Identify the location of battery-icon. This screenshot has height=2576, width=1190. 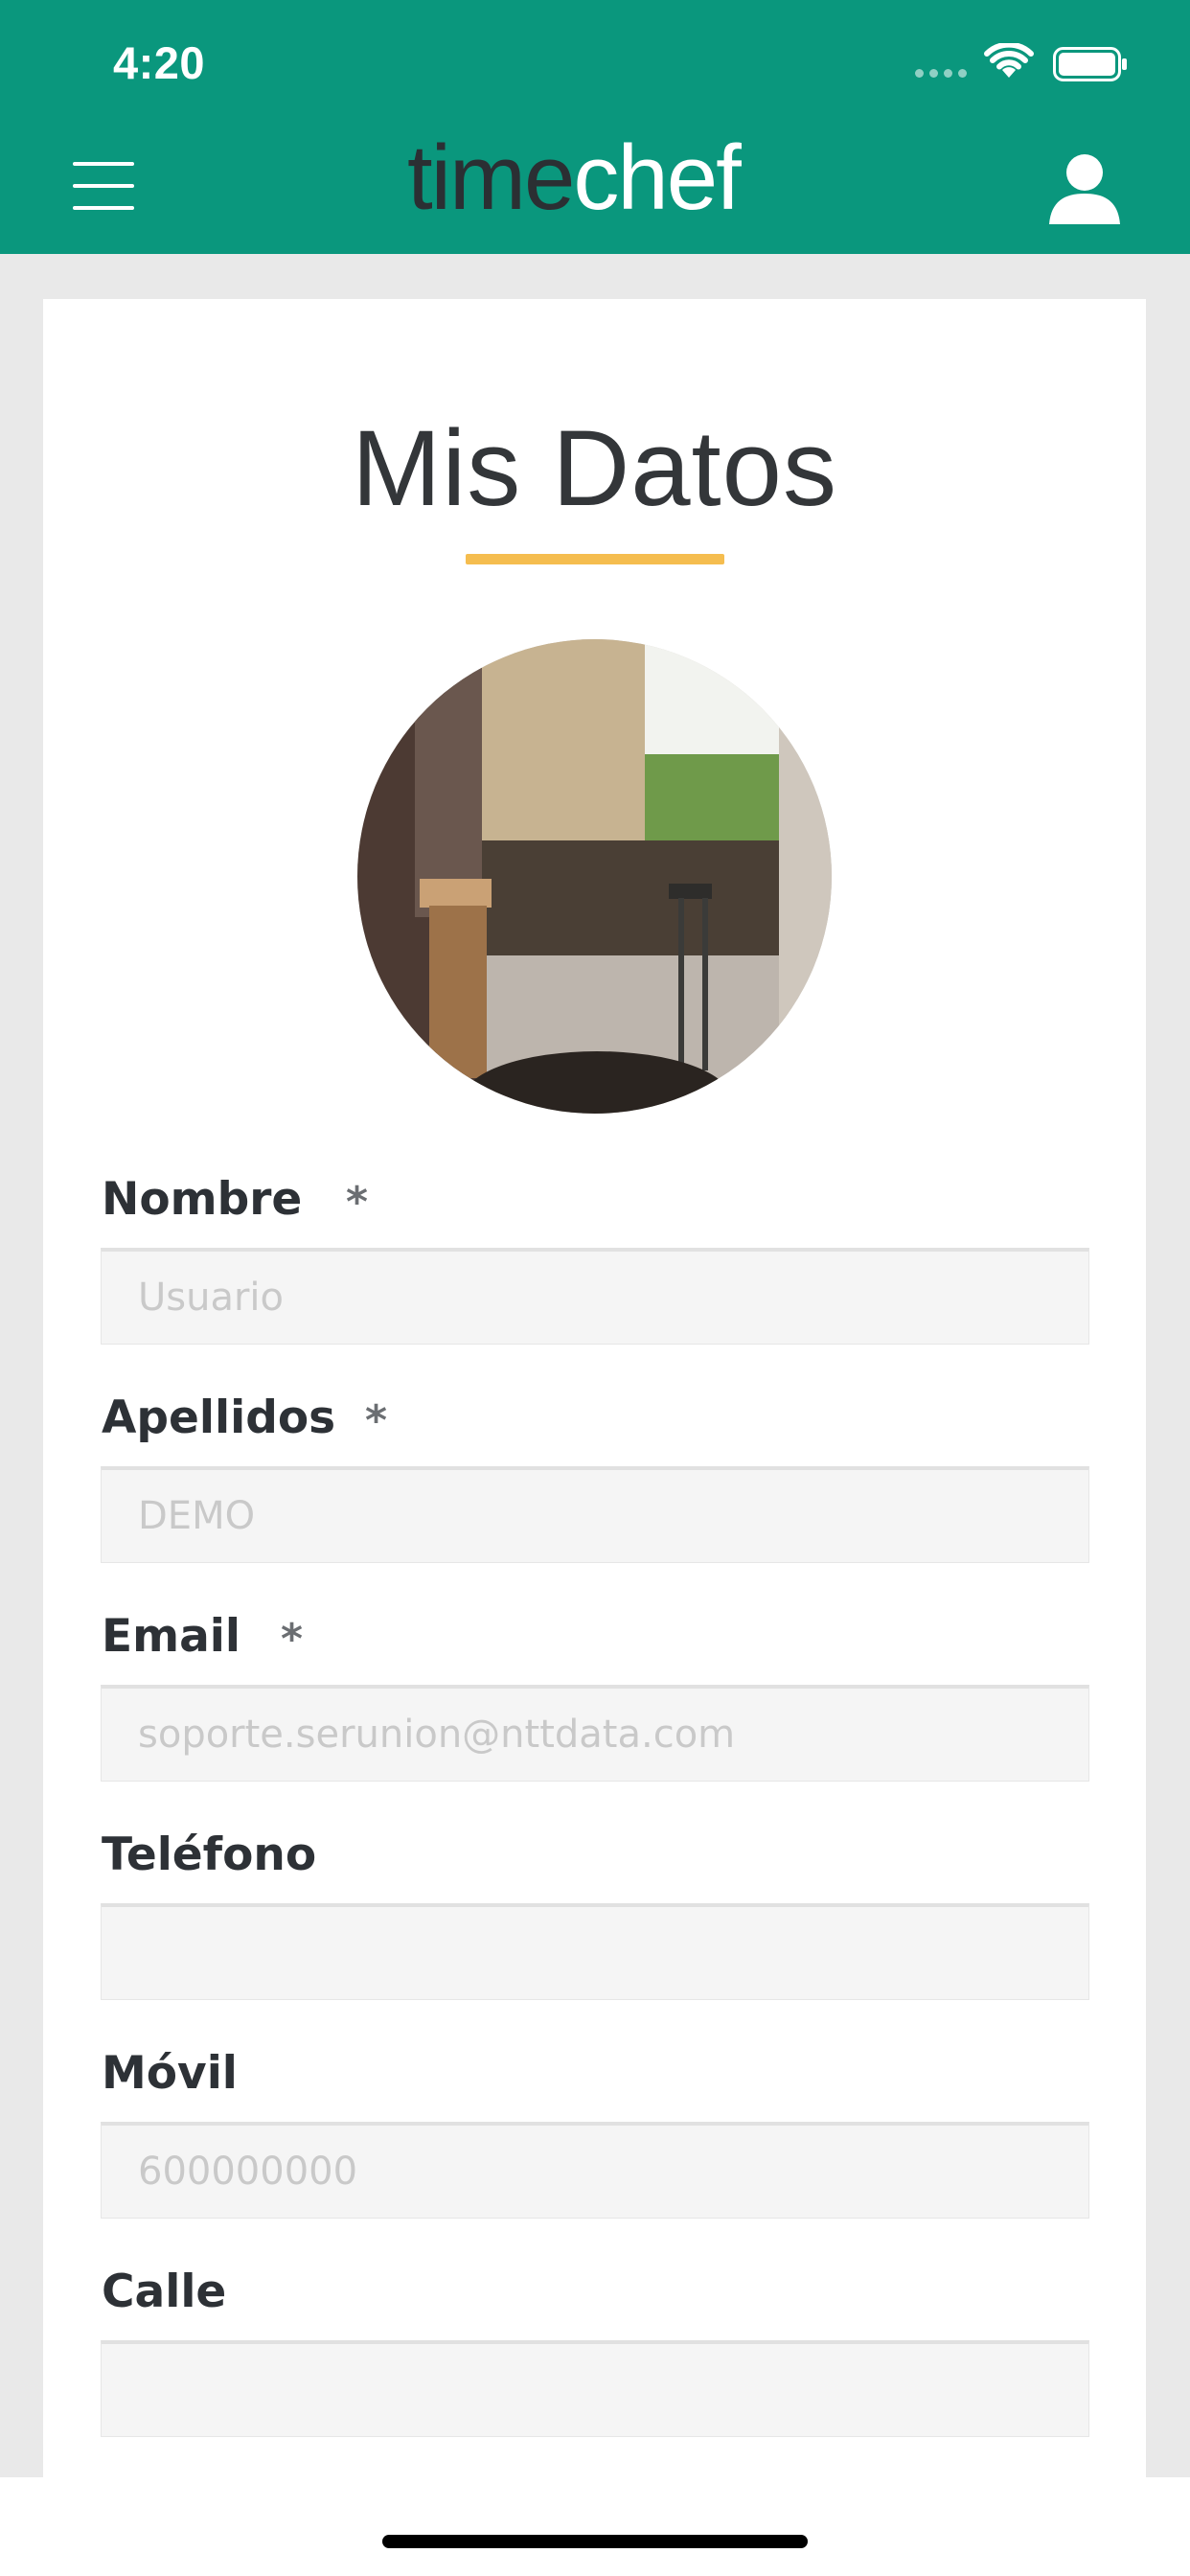
(1090, 64).